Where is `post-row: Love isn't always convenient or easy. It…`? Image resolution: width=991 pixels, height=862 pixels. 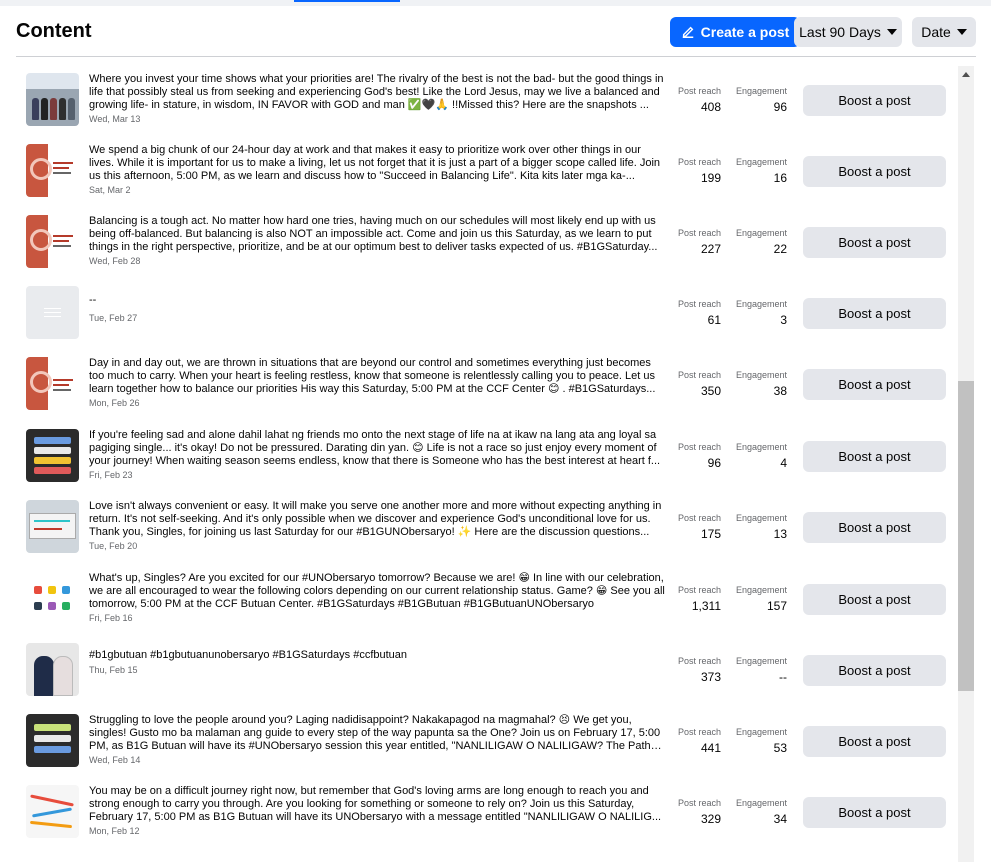 post-row: Love isn't always convenient or easy. It… is located at coordinates (486, 528).